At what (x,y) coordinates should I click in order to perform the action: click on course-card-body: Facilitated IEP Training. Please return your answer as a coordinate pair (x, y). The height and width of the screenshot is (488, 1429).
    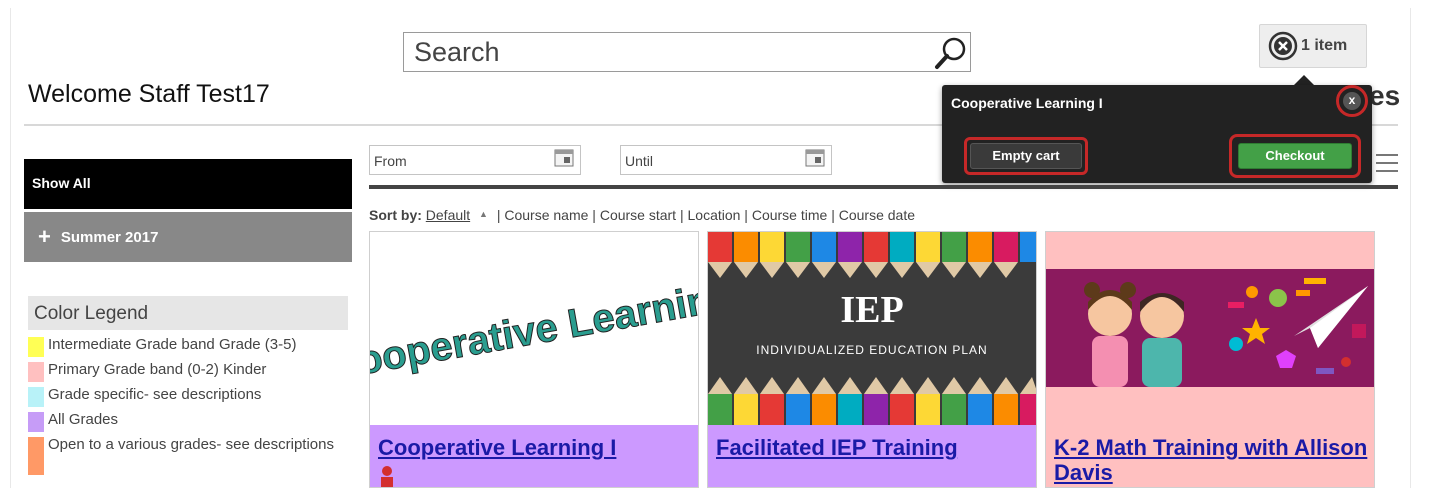
    Looking at the image, I should click on (872, 456).